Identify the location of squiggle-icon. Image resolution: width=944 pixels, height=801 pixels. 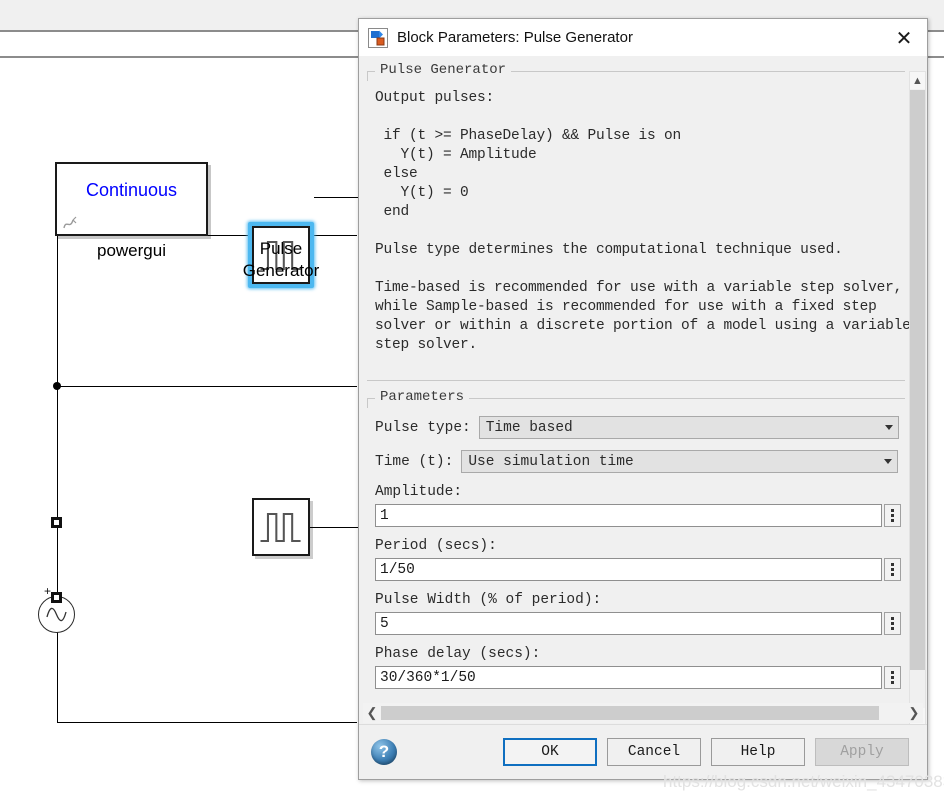
(72, 223).